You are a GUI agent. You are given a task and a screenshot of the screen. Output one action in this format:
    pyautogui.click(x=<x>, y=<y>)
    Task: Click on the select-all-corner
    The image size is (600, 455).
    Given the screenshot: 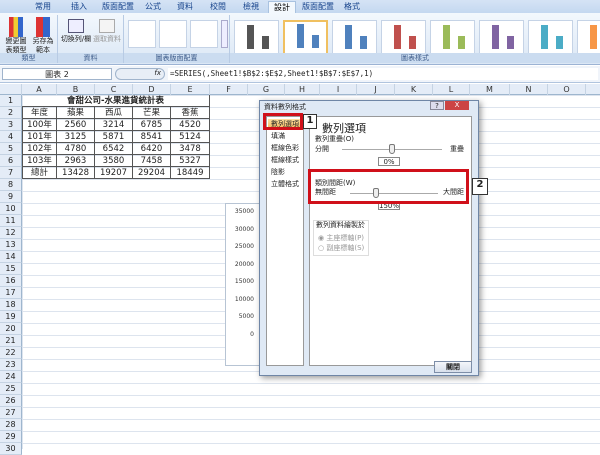 What is the action you would take?
    pyautogui.click(x=11, y=89)
    